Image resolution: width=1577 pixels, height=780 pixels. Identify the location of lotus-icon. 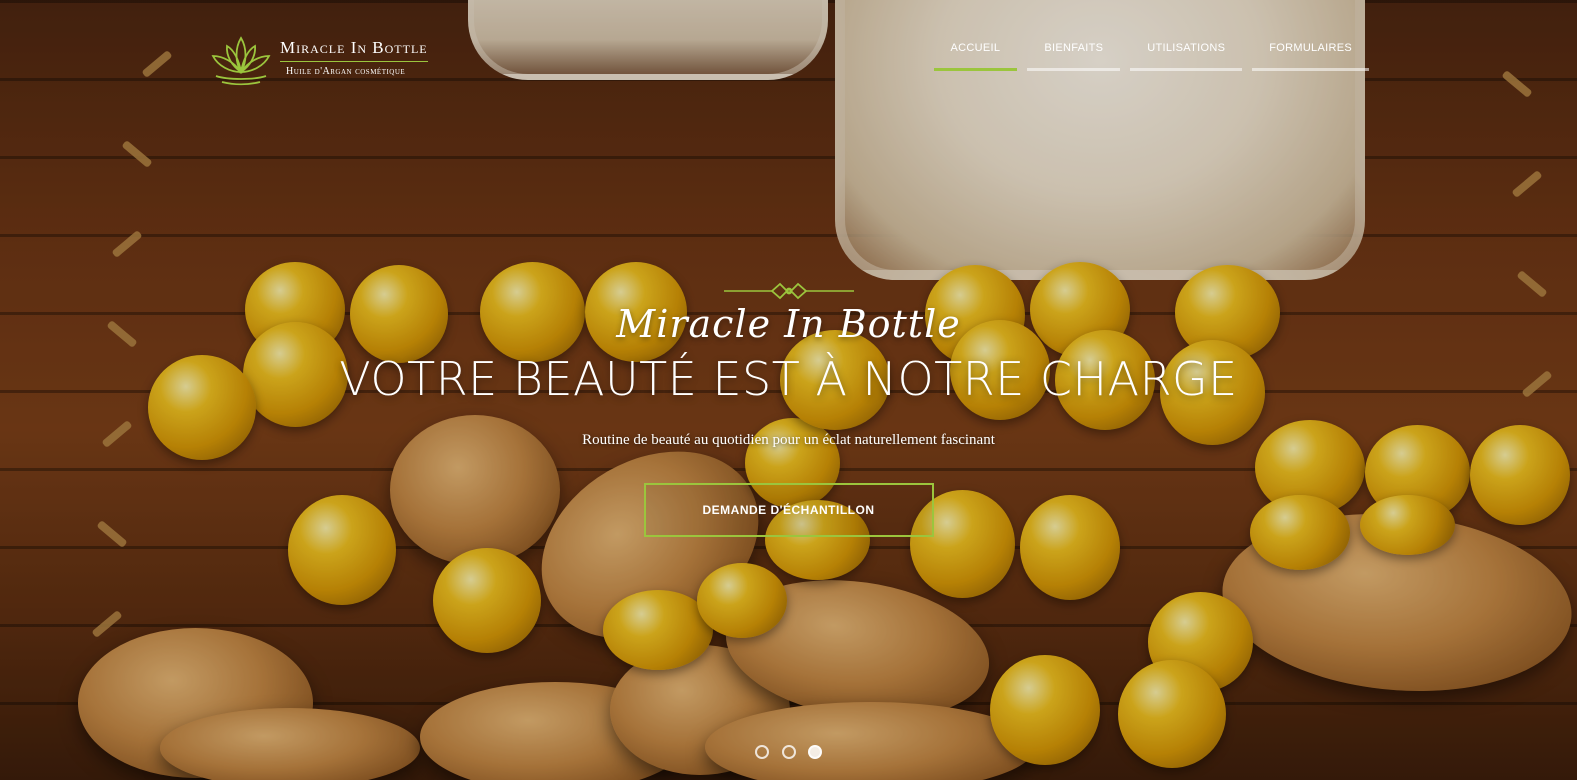
(241, 61).